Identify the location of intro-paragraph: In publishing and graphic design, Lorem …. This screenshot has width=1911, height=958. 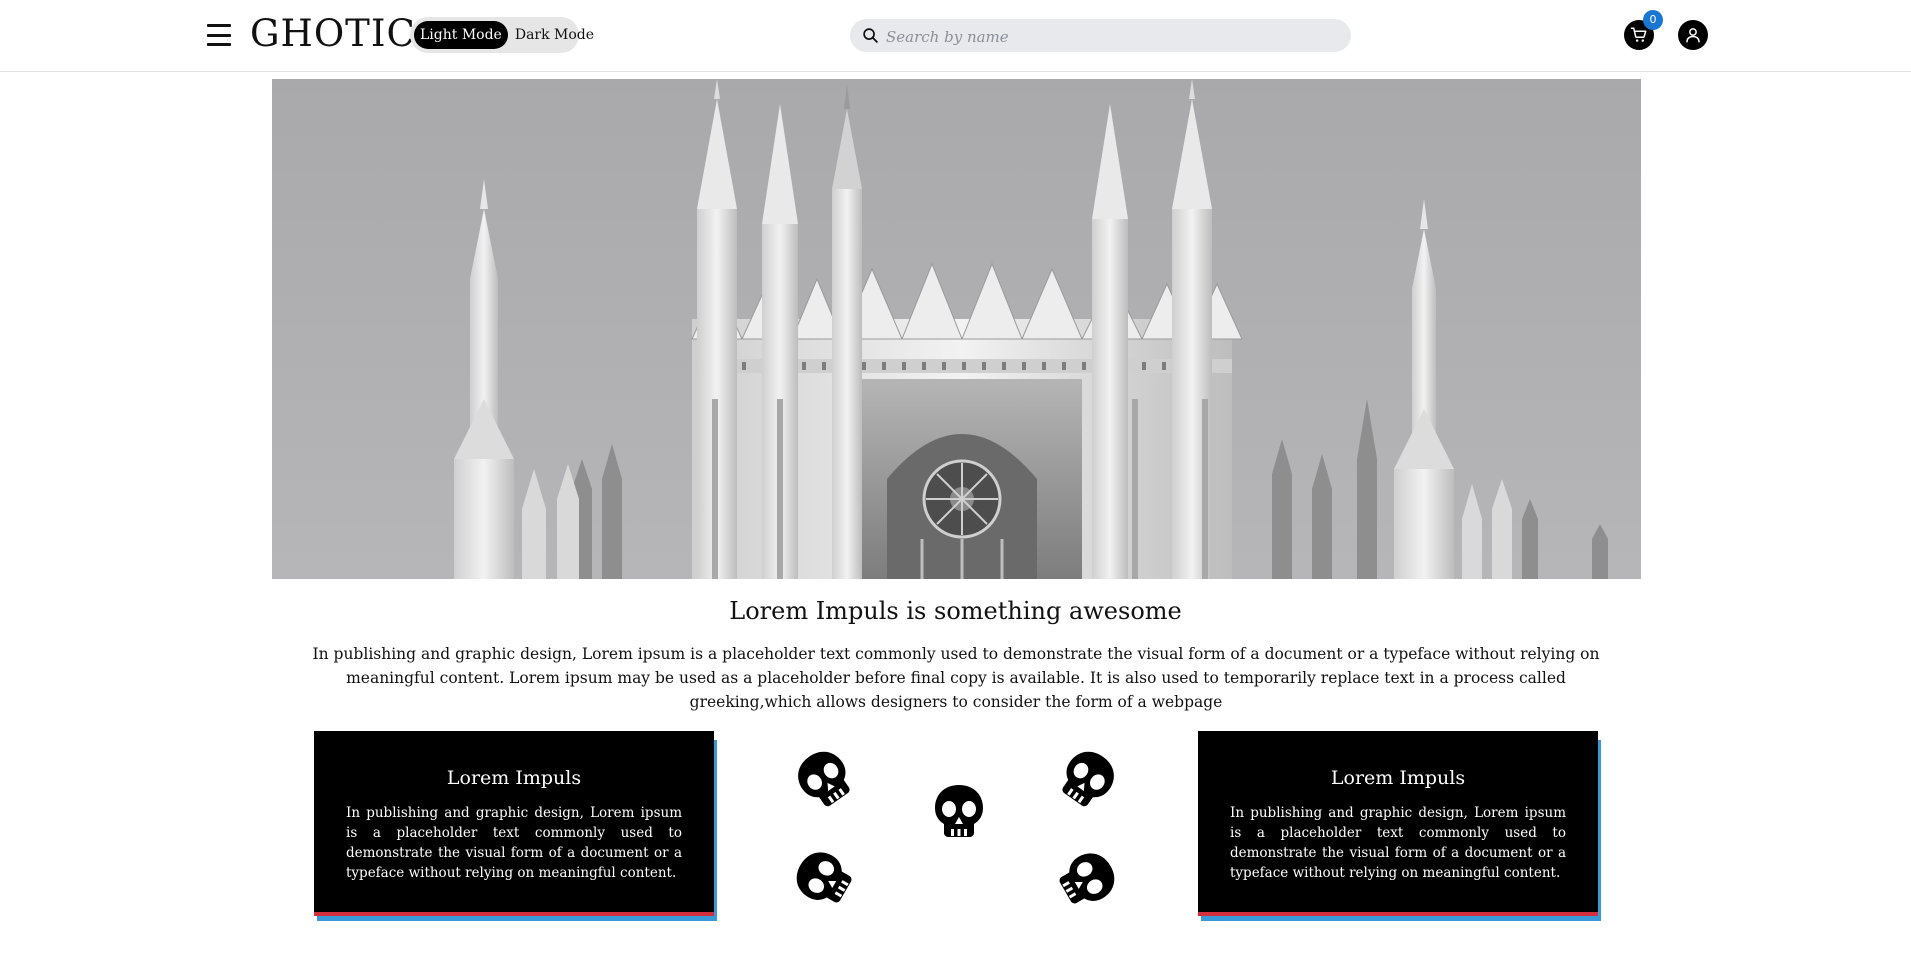
(956, 678).